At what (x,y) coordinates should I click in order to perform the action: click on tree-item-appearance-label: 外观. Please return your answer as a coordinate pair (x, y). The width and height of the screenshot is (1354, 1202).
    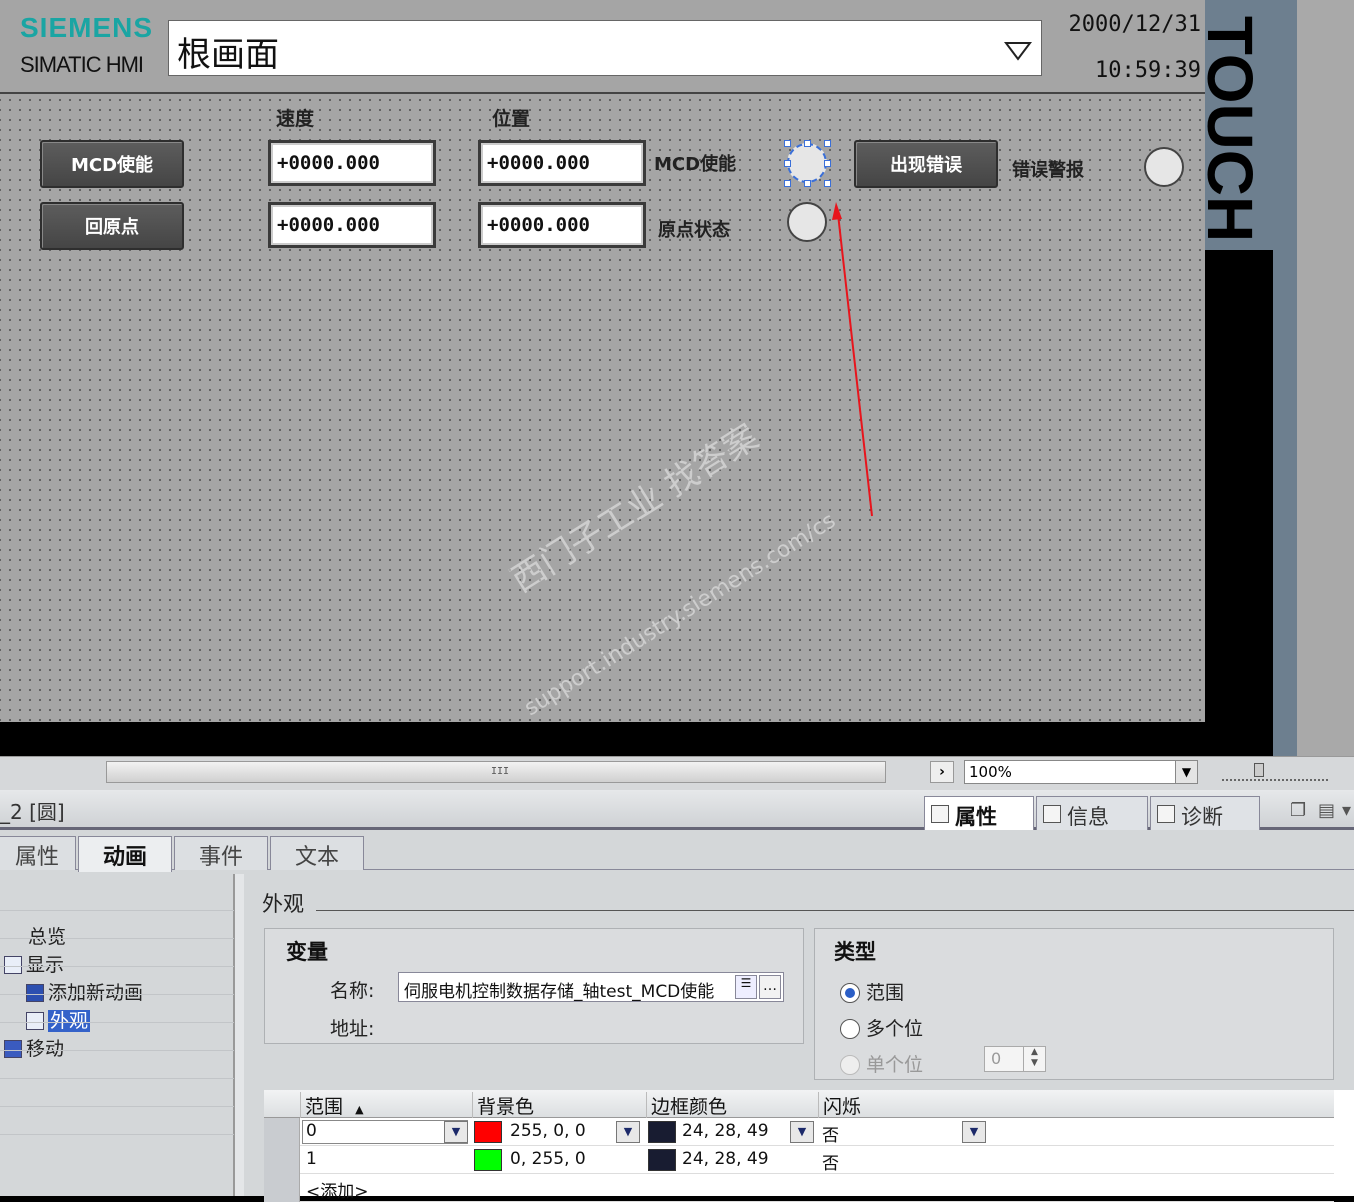
    Looking at the image, I should click on (69, 1021).